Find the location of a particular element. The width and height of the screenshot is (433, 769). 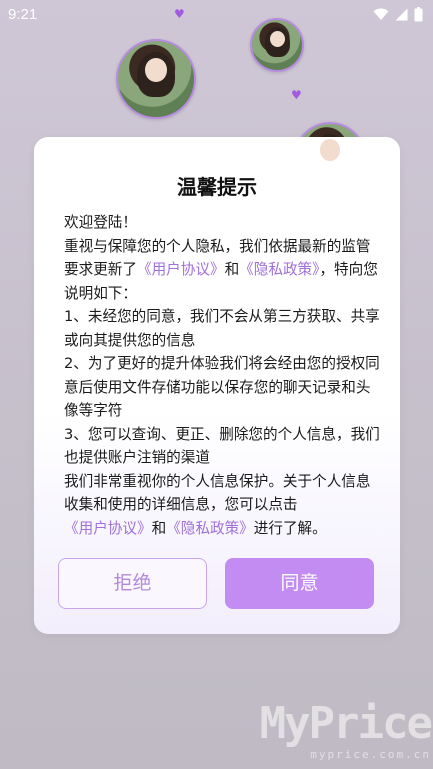

watermark: MyPrice myprice.com.cn is located at coordinates (332, 730).